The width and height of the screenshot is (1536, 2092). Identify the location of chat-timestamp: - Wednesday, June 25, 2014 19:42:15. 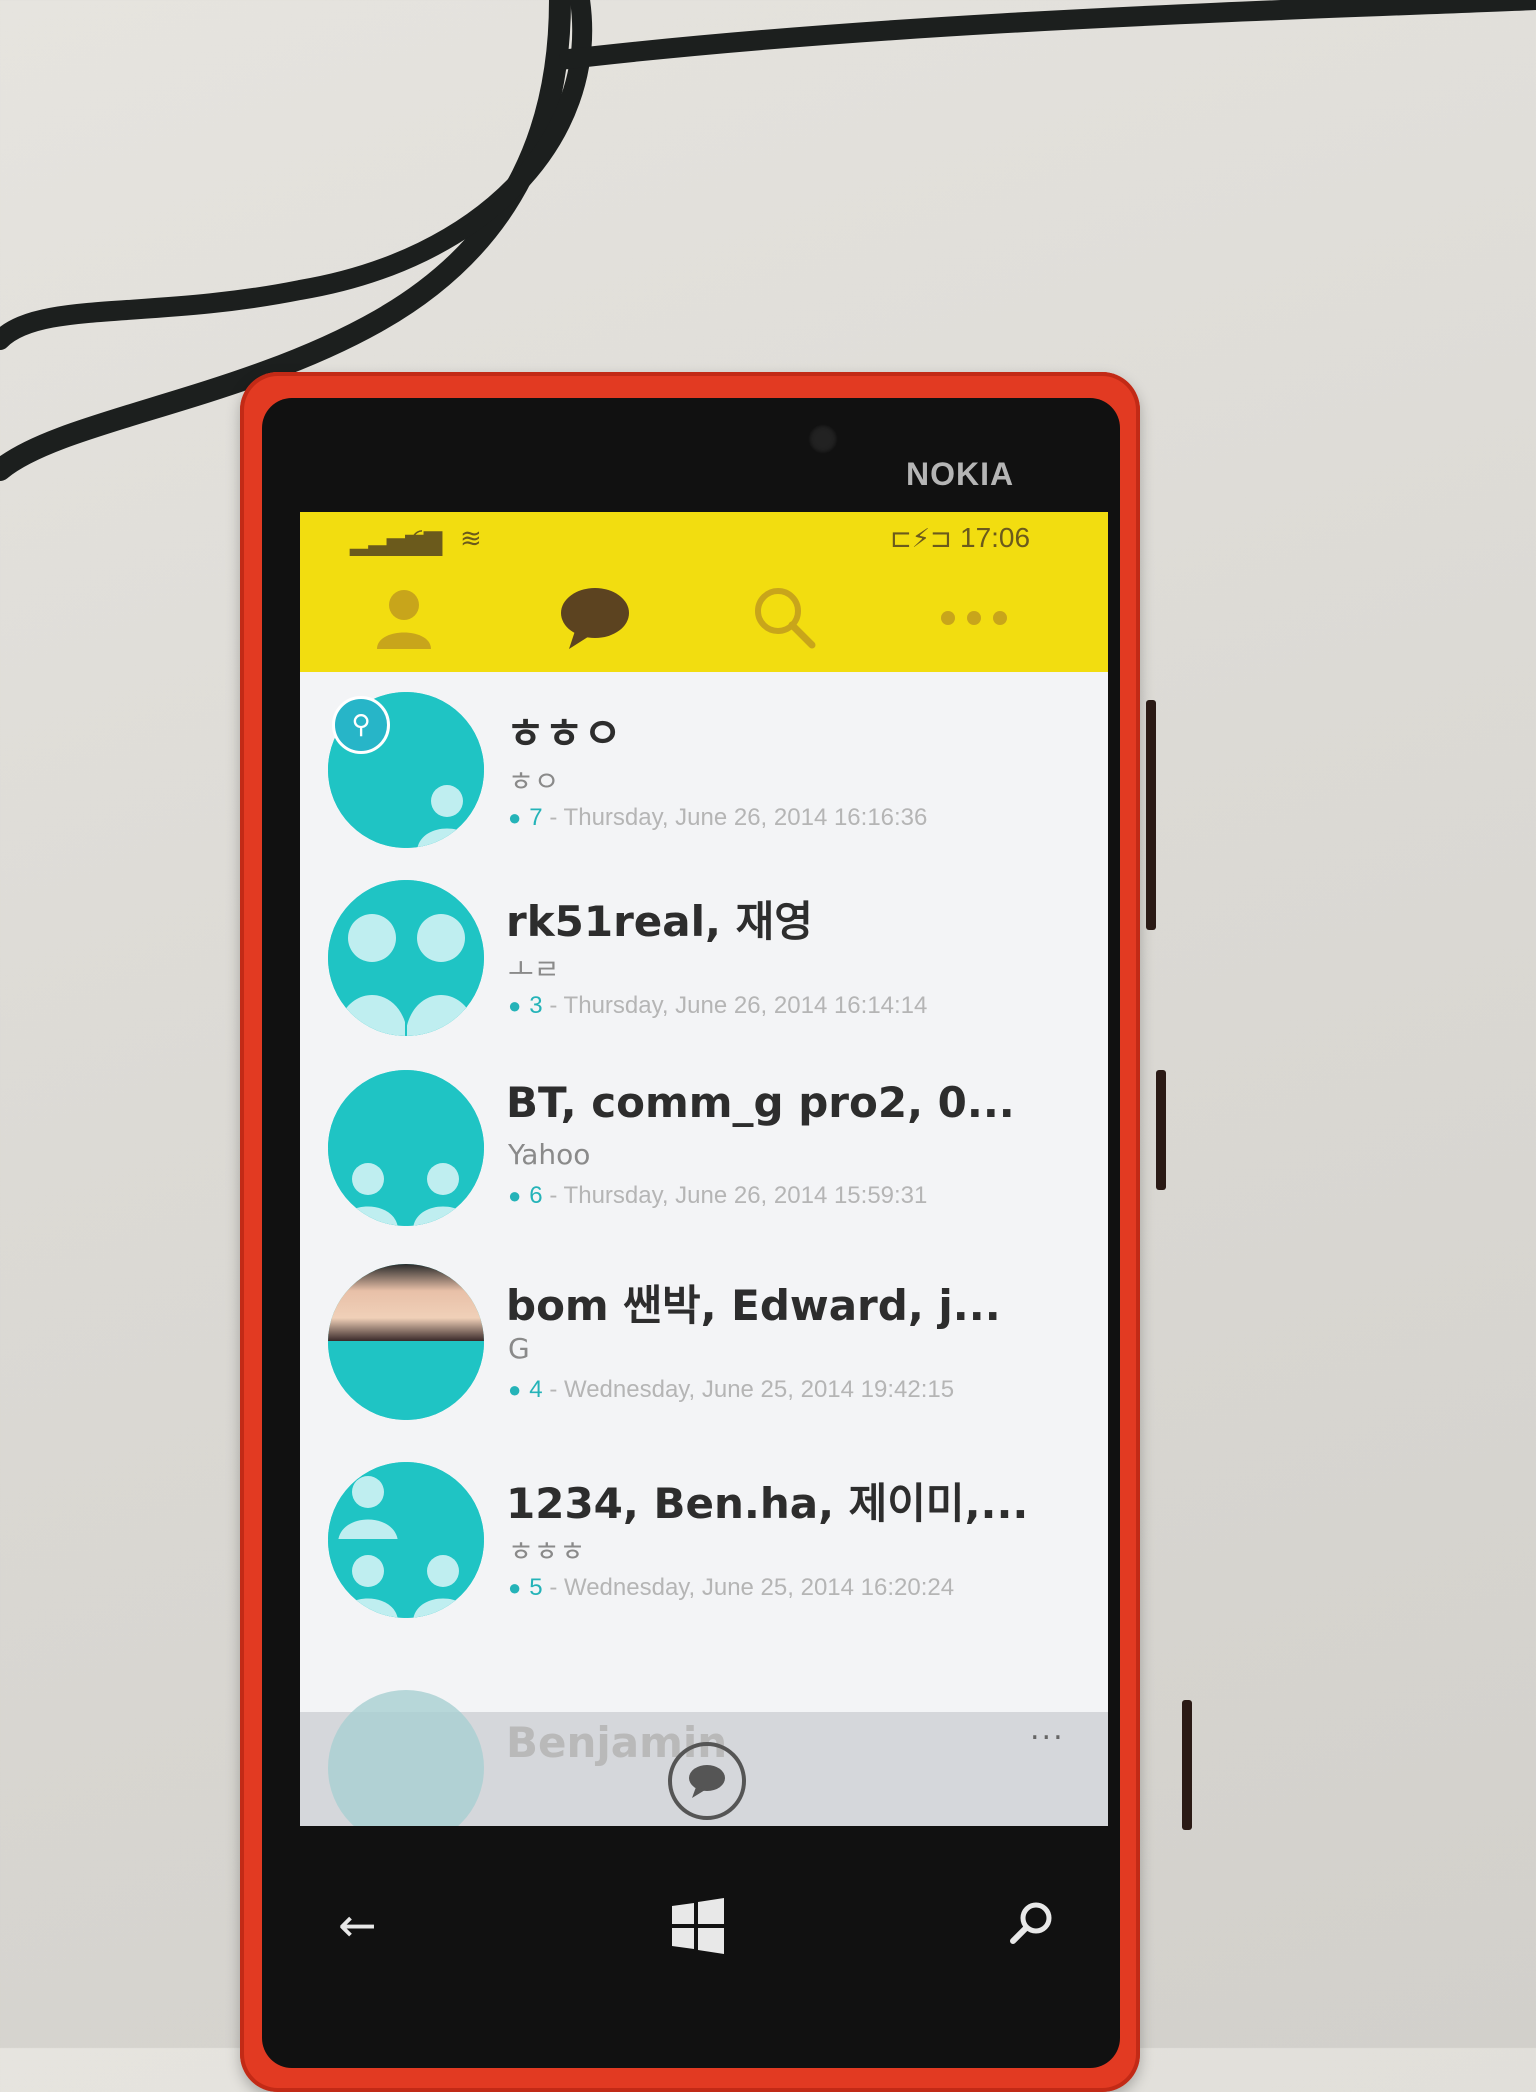
(752, 1389).